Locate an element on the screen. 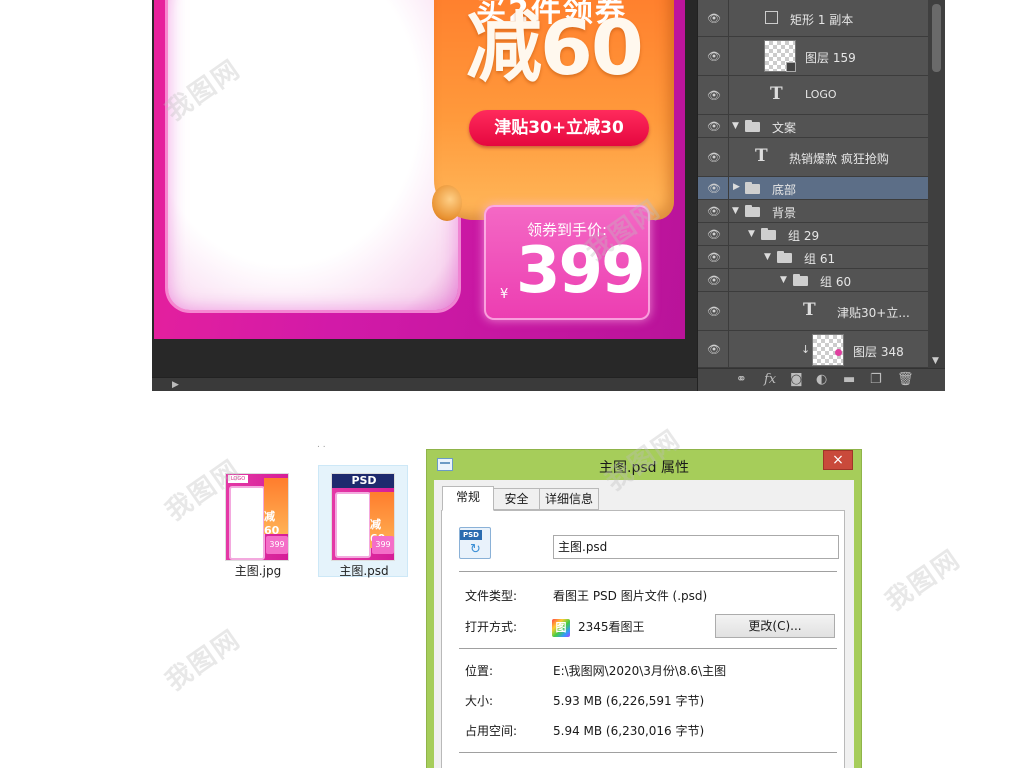 This screenshot has width=1024, height=768. layer-name: 图层 348 is located at coordinates (878, 352).